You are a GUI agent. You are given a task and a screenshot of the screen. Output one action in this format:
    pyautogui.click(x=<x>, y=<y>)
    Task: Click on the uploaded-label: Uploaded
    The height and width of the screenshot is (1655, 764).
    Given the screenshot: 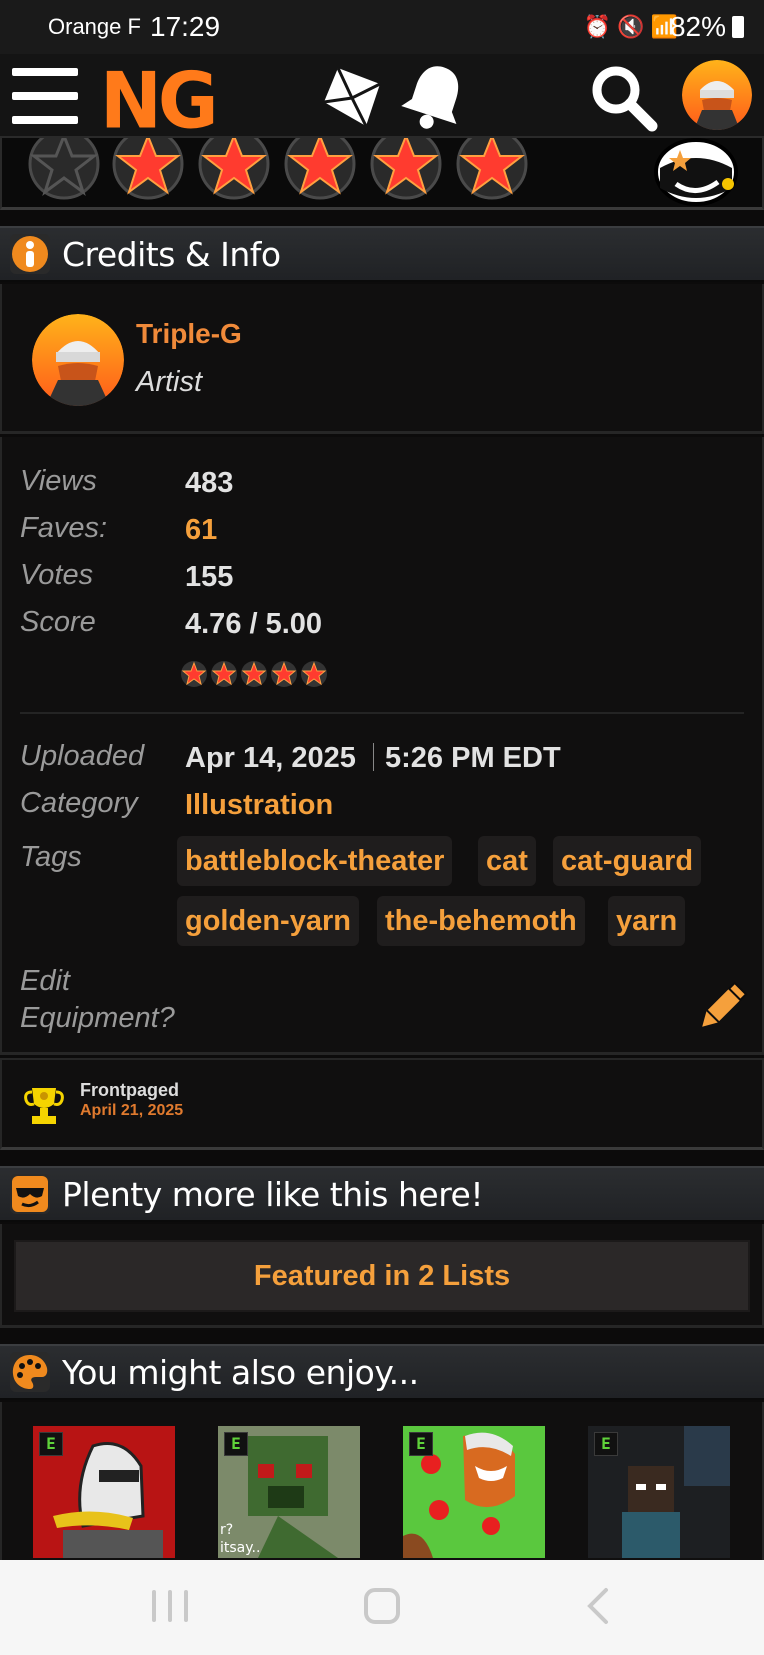 What is the action you would take?
    pyautogui.click(x=82, y=756)
    